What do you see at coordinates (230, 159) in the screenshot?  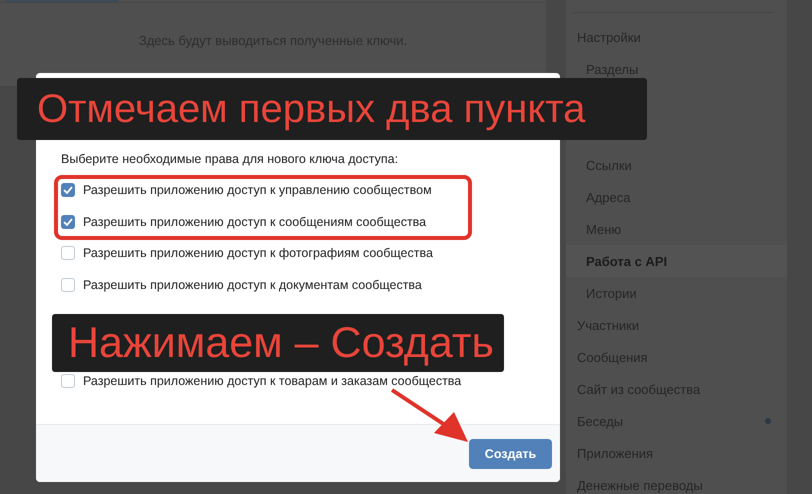 I see `dialog-intro: Выберите необходимые права для нового ключа доступа:` at bounding box center [230, 159].